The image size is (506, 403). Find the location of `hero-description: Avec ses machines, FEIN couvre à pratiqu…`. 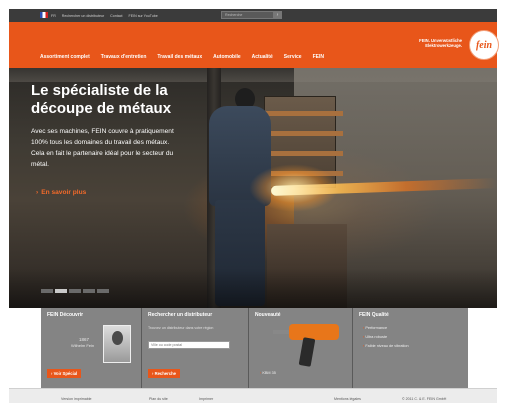

hero-description: Avec ses machines, FEIN couvre à pratiqu… is located at coordinates (102, 148).